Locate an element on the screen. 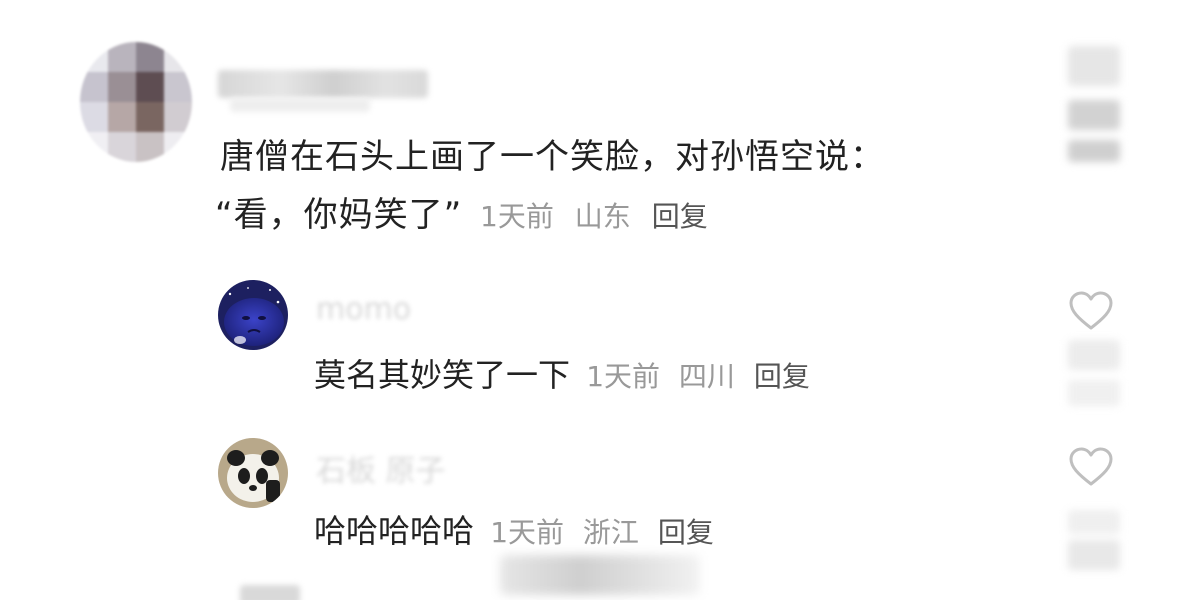  main-comment-line-2: “看，你妈笑了” 1天前 山东 回复 is located at coordinates (461, 216).